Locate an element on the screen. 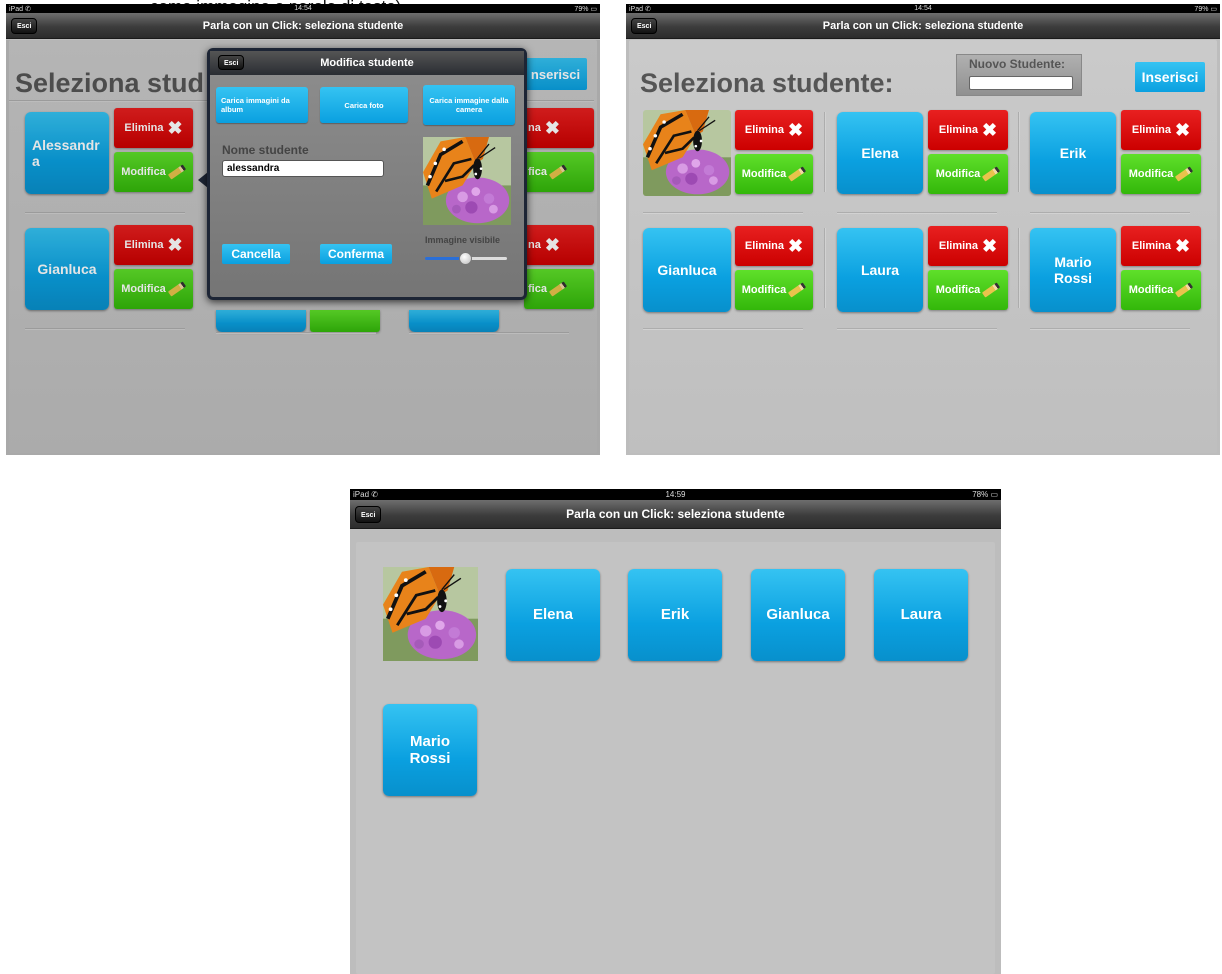 The width and height of the screenshot is (1222, 974). confirm-button: Conferma is located at coordinates (356, 254).